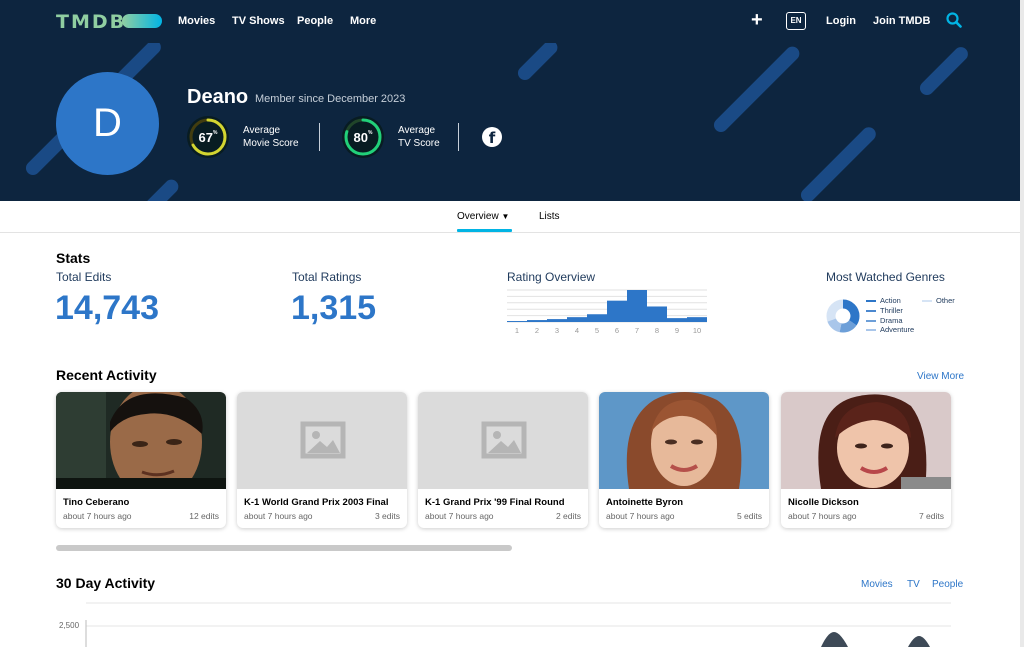 This screenshot has height=647, width=1024. Describe the element at coordinates (483, 216) in the screenshot. I see `tab-overview: Overview ▼` at that location.